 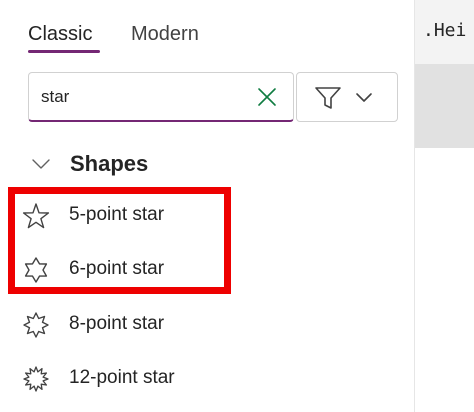 What do you see at coordinates (60, 34) in the screenshot?
I see `tab-classic: Classic` at bounding box center [60, 34].